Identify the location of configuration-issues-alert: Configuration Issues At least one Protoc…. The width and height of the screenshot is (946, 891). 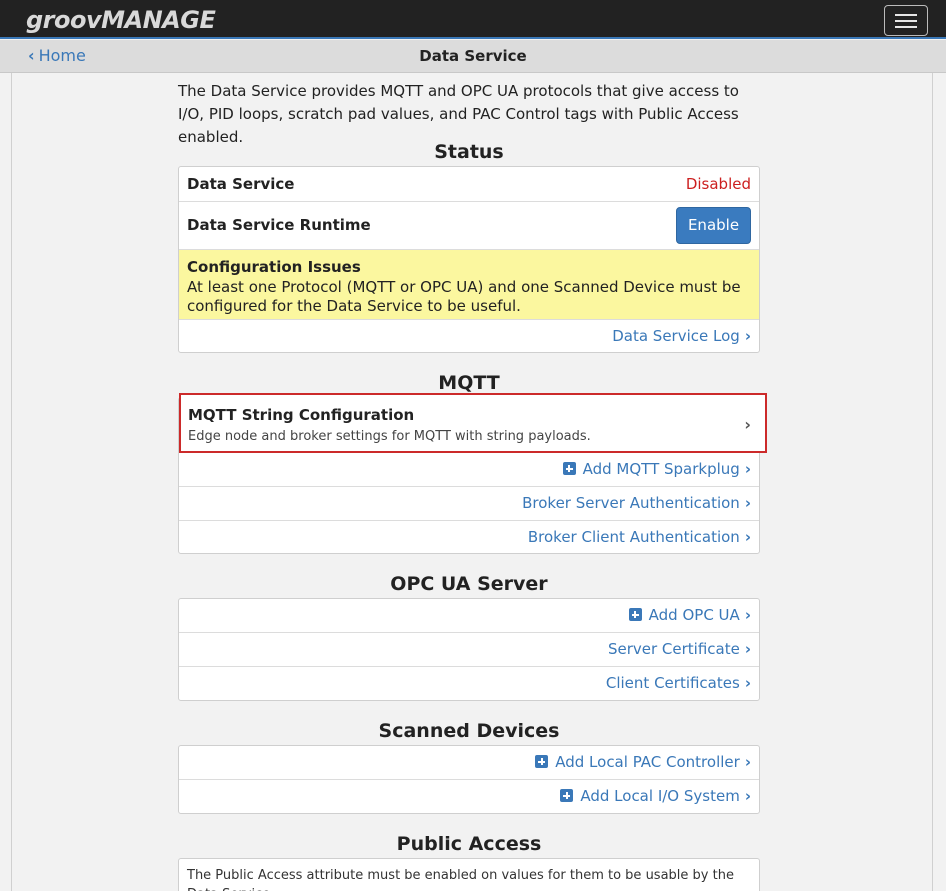
(469, 285).